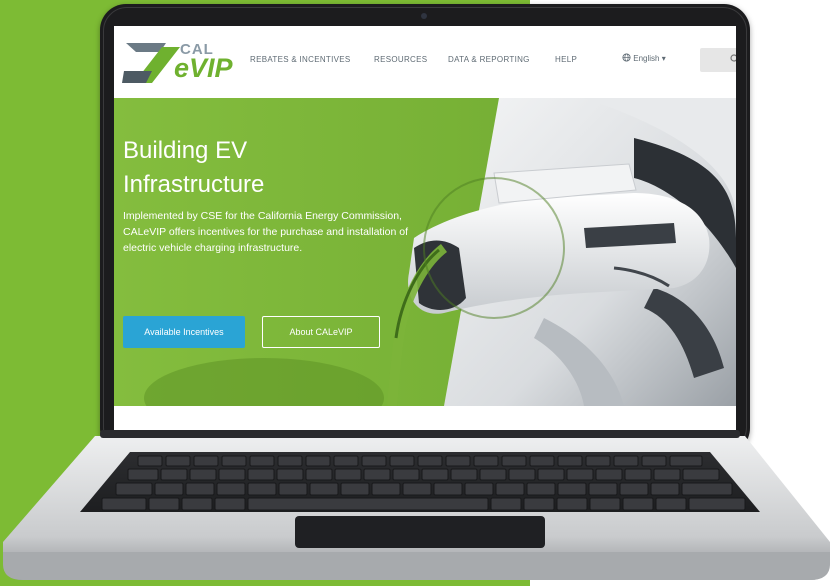 Image resolution: width=833 pixels, height=586 pixels. What do you see at coordinates (321, 332) in the screenshot?
I see `about-calevip-button: About CALeVIP` at bounding box center [321, 332].